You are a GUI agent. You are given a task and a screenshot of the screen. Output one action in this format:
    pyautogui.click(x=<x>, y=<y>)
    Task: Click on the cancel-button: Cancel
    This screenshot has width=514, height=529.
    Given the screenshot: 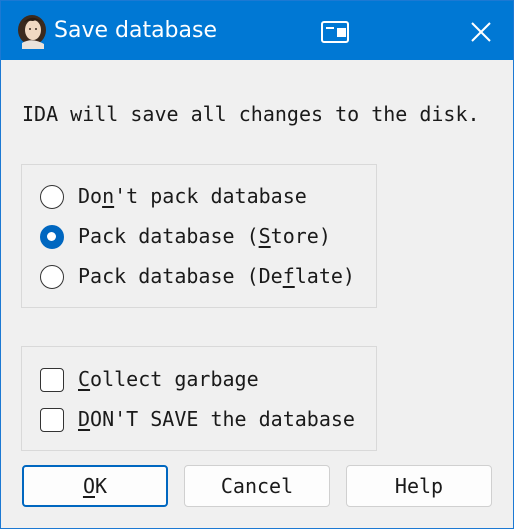 What is the action you would take?
    pyautogui.click(x=257, y=486)
    